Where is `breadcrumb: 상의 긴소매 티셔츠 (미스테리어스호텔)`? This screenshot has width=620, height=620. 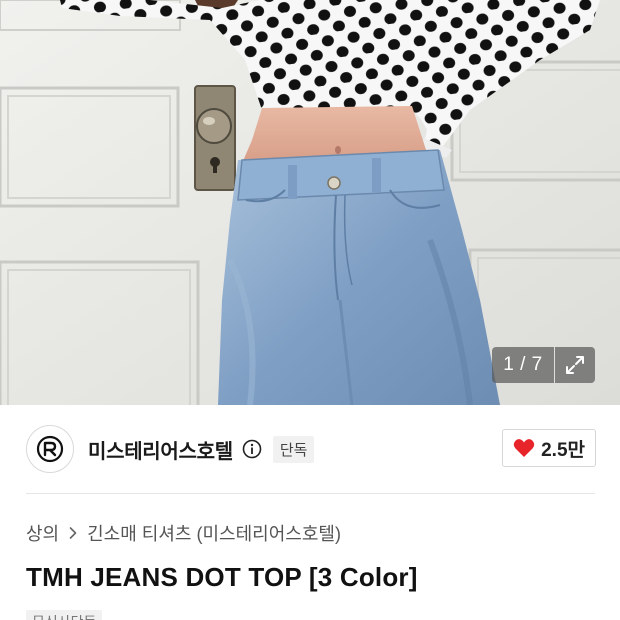
breadcrumb: 상의 긴소매 티셔츠 (미스테리어스호텔) is located at coordinates (183, 533).